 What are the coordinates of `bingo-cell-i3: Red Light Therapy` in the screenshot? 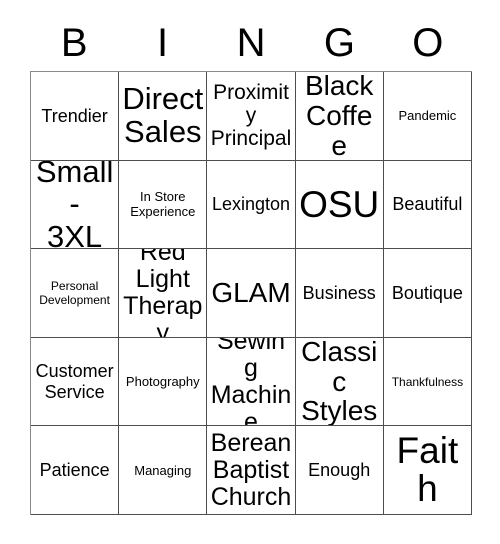 It's located at (163, 293).